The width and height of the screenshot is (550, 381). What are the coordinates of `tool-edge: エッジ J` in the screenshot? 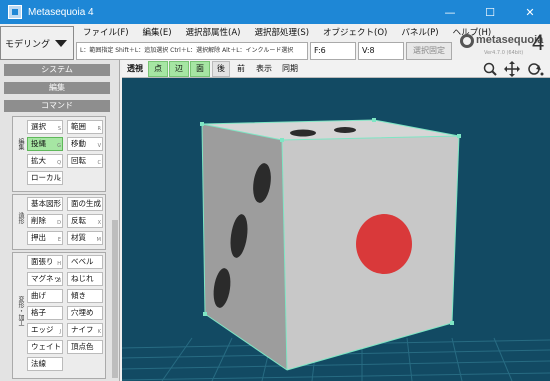 It's located at (45, 330).